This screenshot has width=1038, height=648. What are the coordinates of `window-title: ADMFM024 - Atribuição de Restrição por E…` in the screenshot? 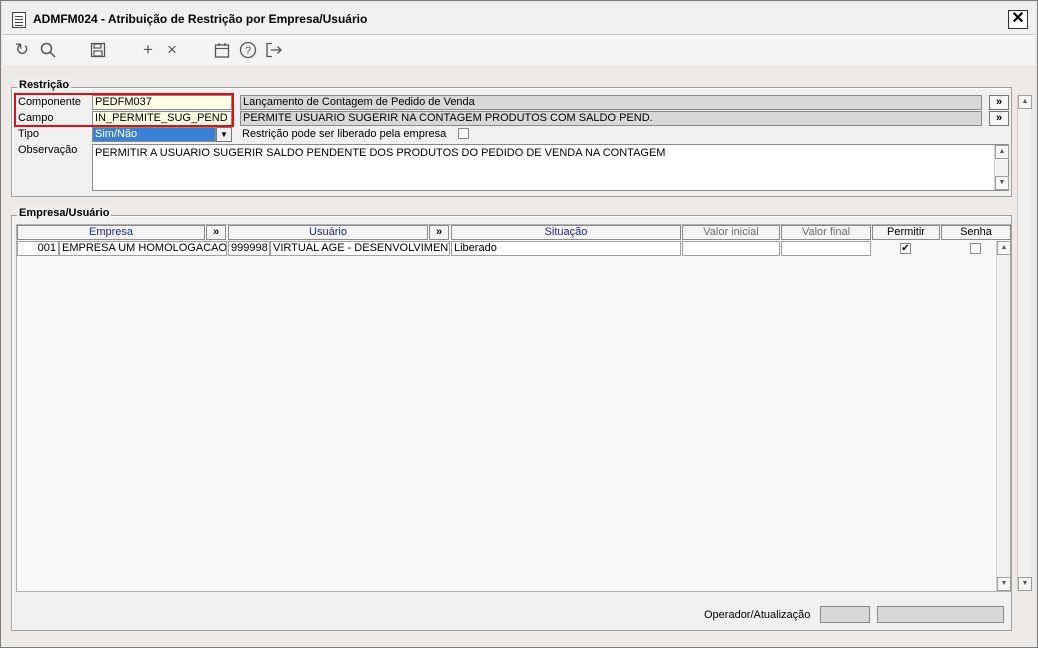 It's located at (200, 19).